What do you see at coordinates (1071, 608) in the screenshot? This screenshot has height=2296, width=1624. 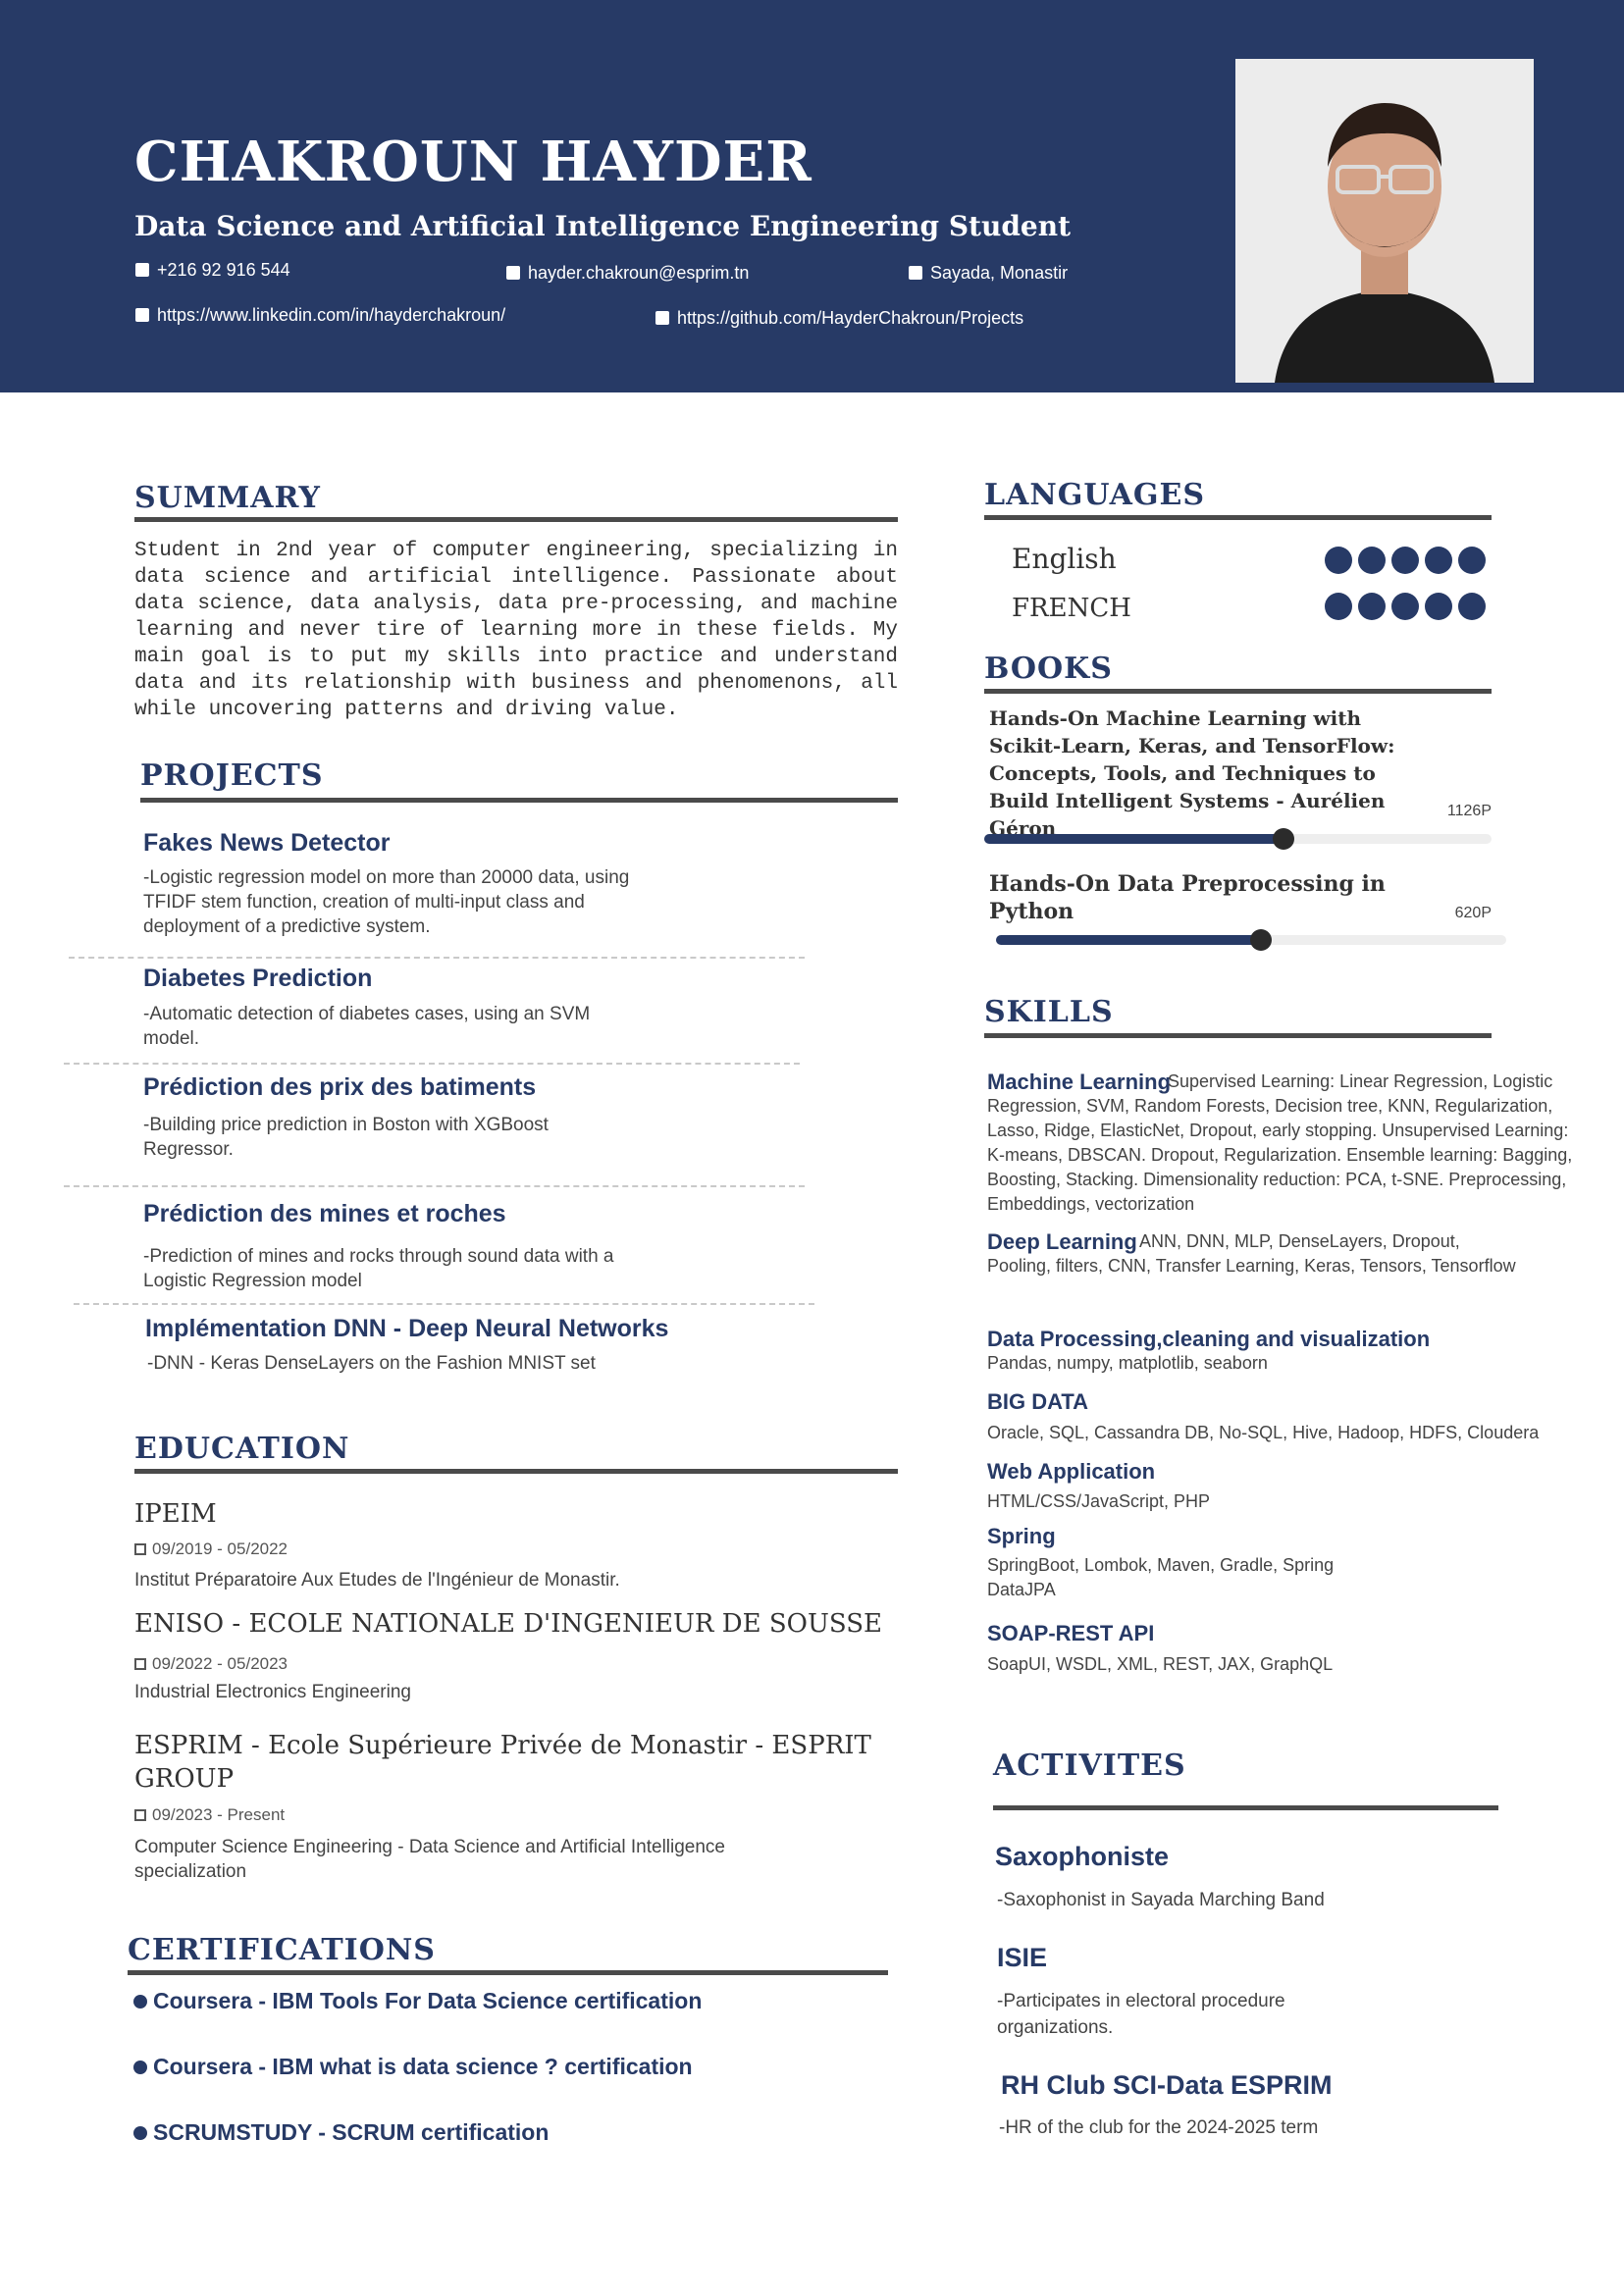 I see `language-name-2: FRENCH` at bounding box center [1071, 608].